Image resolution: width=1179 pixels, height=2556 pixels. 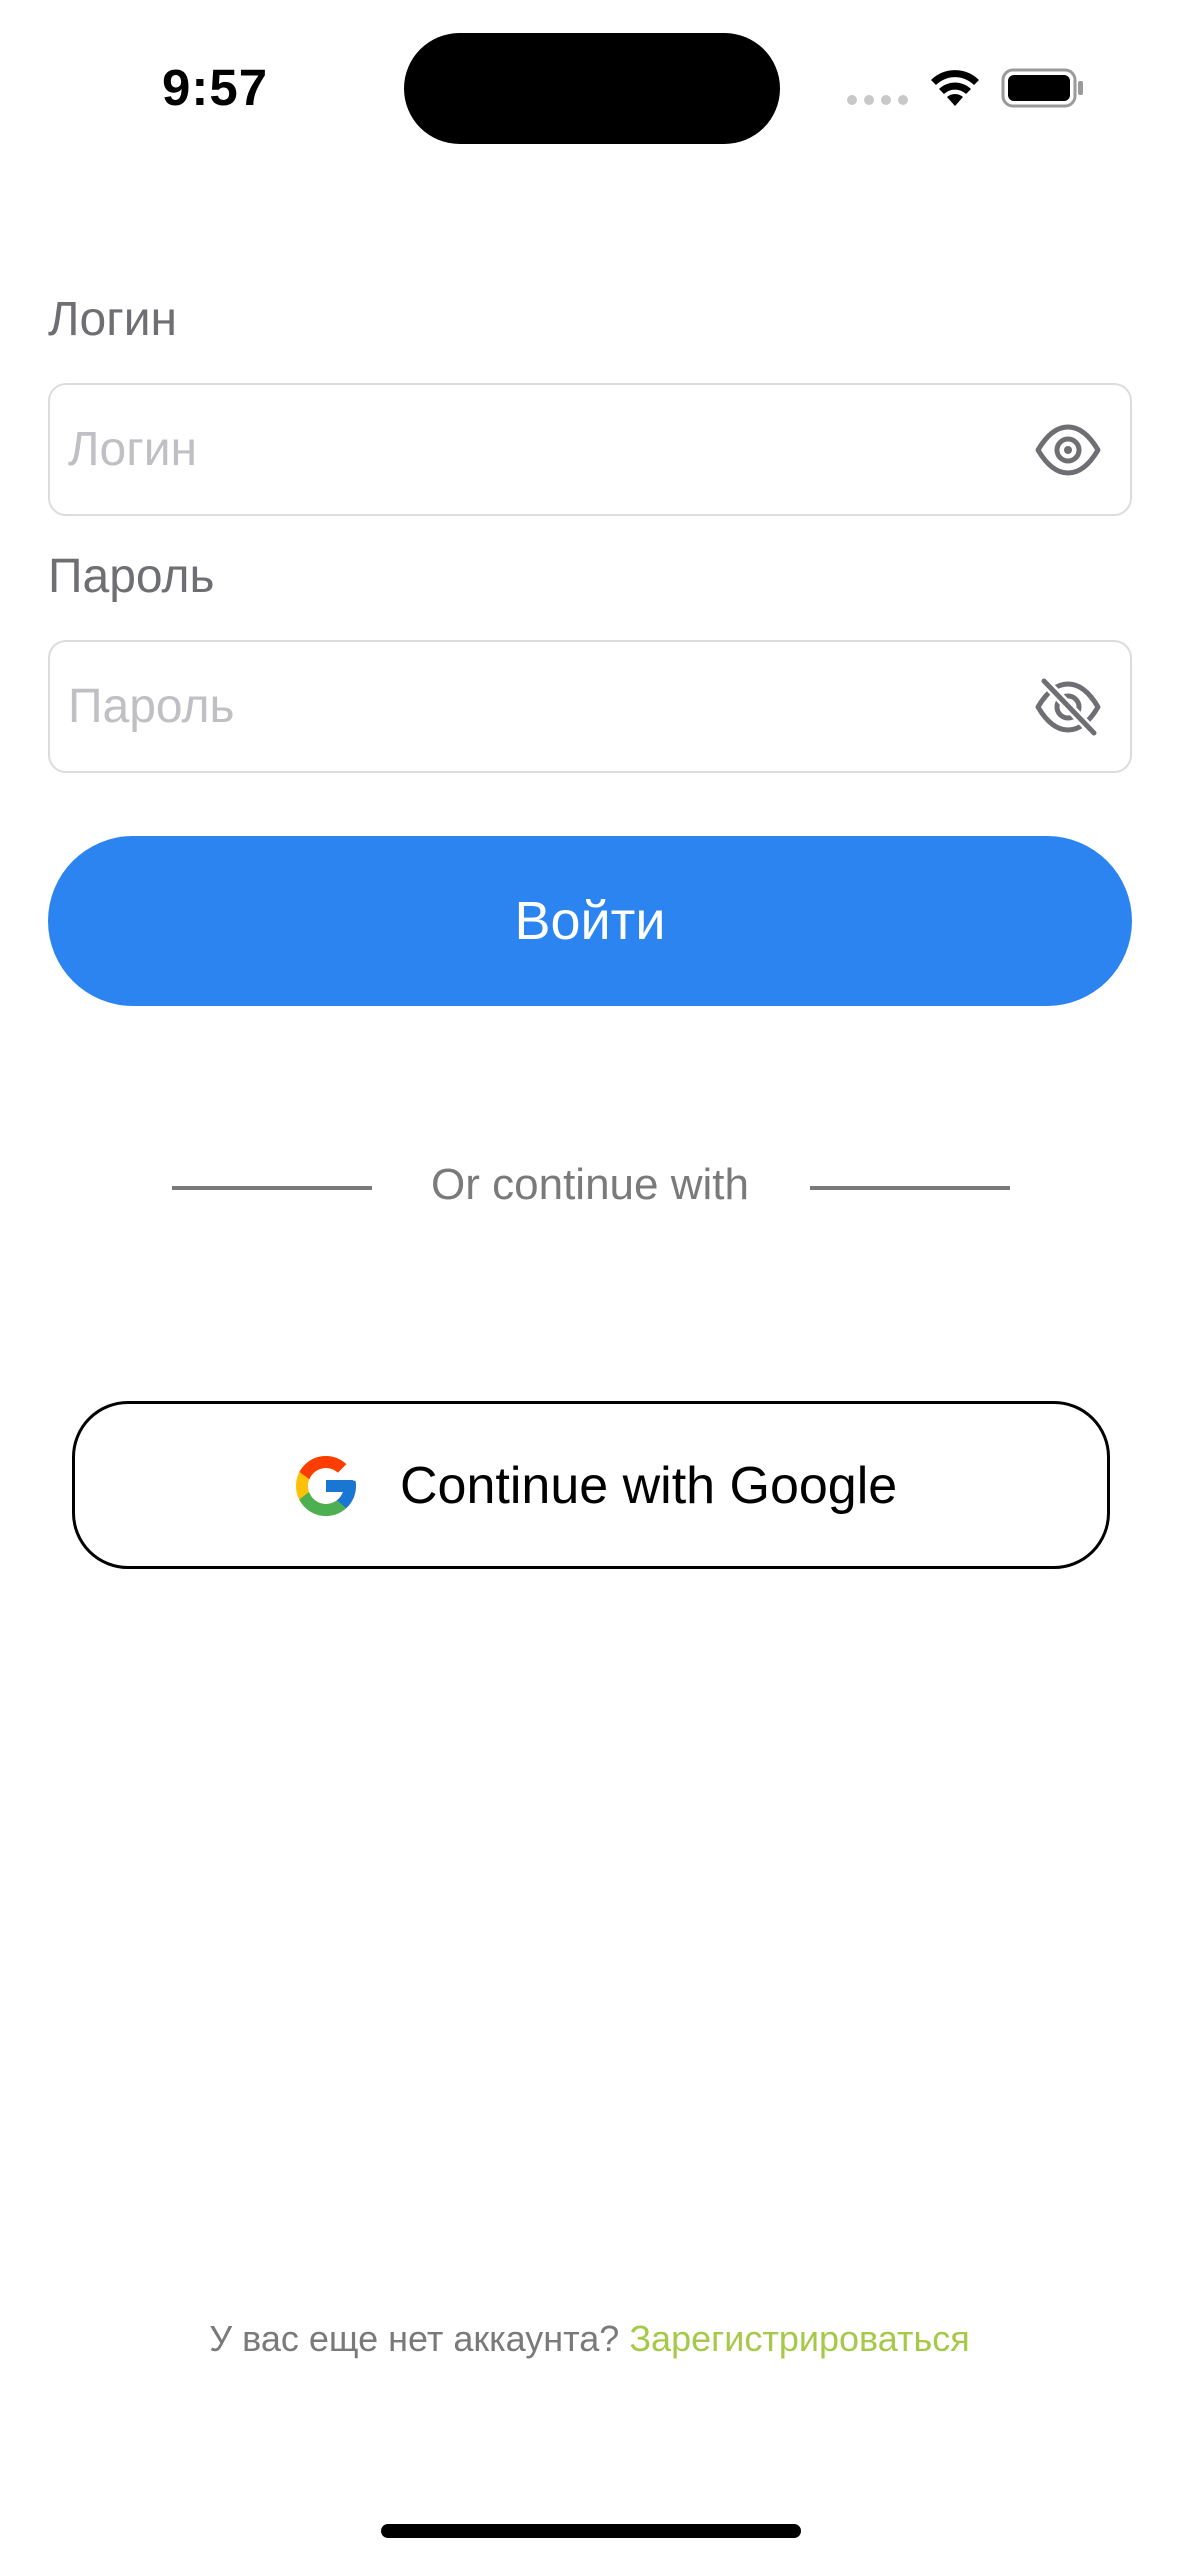 I want to click on divider-line-left, so click(x=272, y=1188).